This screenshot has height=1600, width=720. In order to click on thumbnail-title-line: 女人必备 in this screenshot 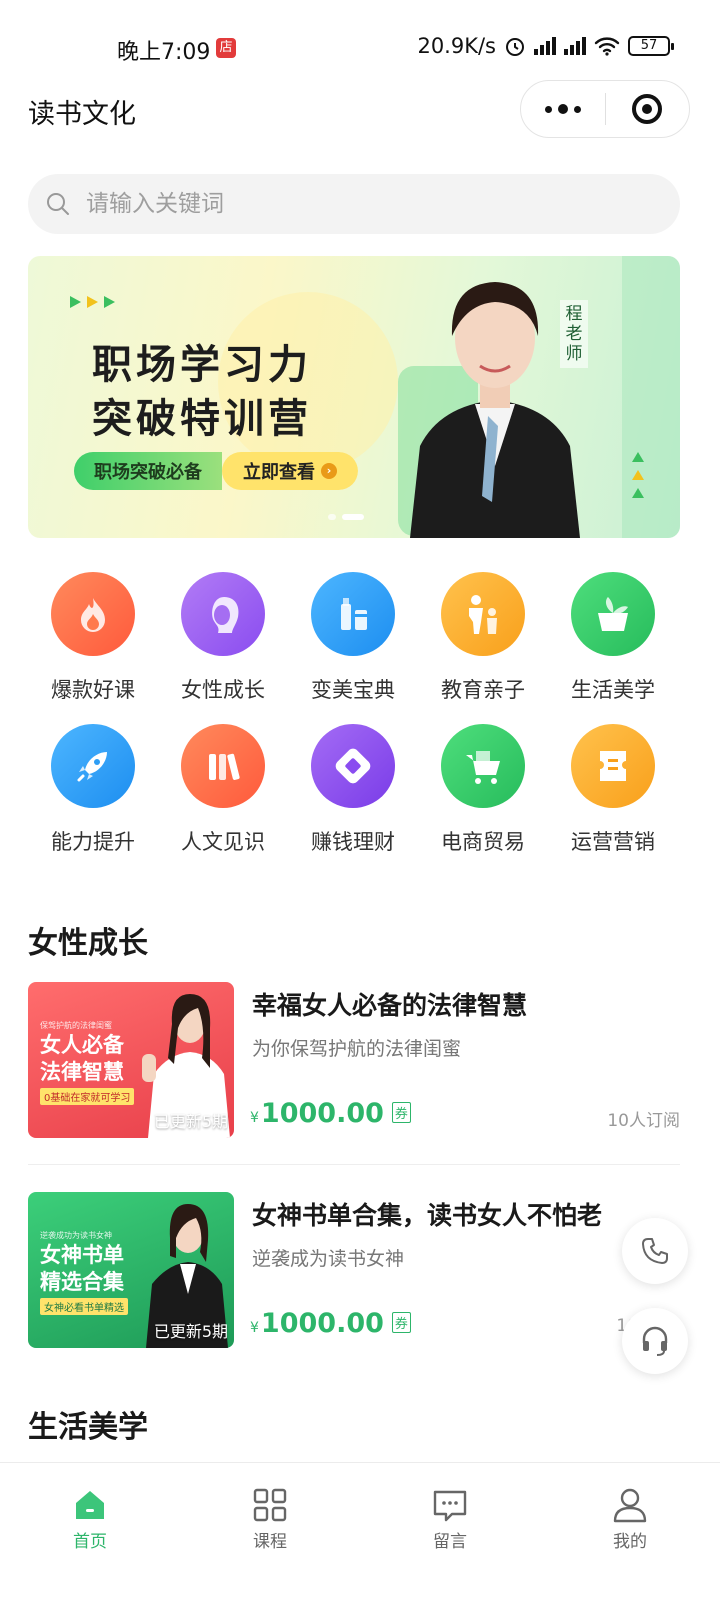, I will do `click(82, 1045)`.